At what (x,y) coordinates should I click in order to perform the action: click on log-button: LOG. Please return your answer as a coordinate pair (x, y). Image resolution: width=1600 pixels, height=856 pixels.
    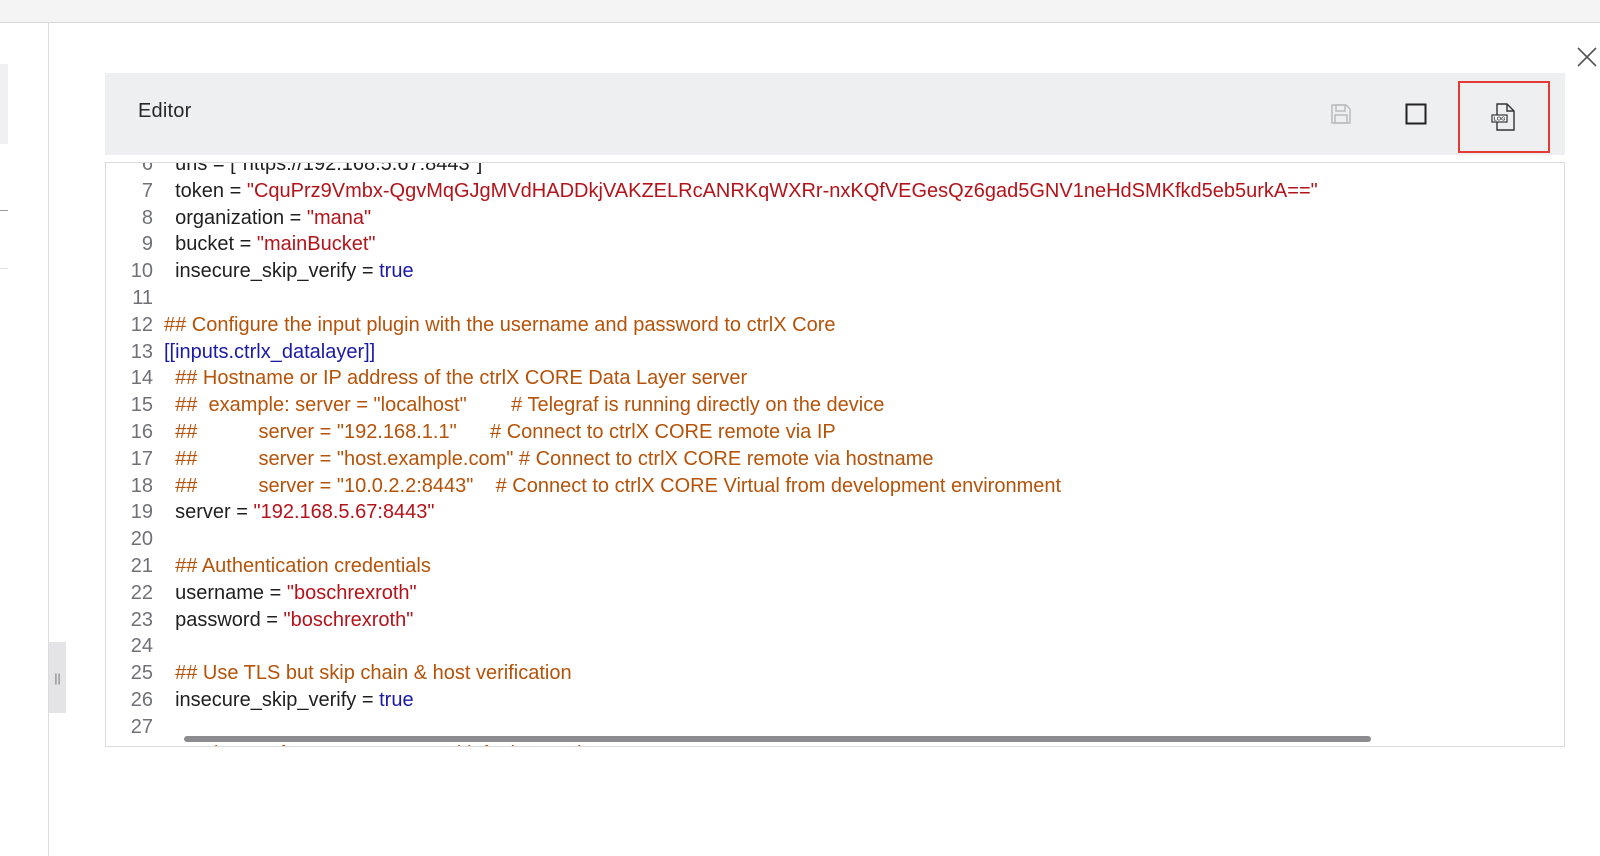
    Looking at the image, I should click on (1504, 117).